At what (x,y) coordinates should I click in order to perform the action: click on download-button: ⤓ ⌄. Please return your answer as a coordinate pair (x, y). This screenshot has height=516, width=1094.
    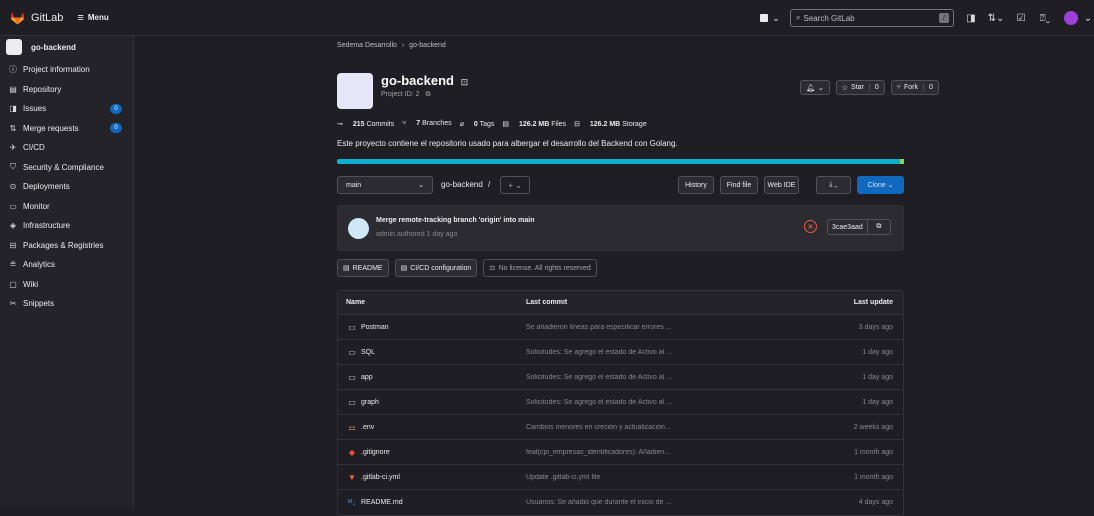
    Looking at the image, I should click on (833, 185).